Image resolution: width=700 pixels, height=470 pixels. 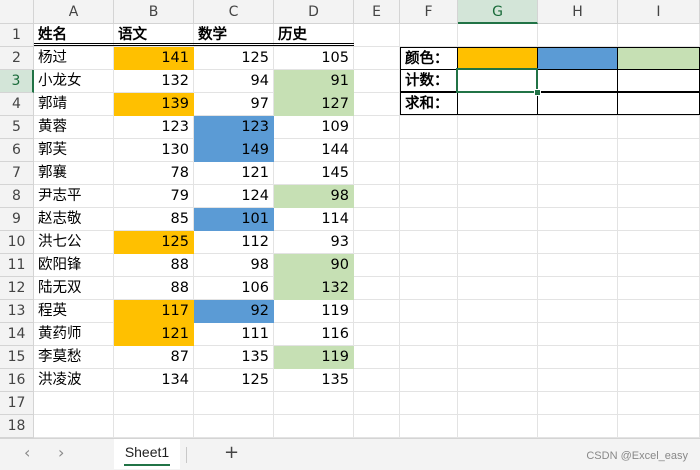 I want to click on math-score-cell: 121, so click(x=234, y=173).